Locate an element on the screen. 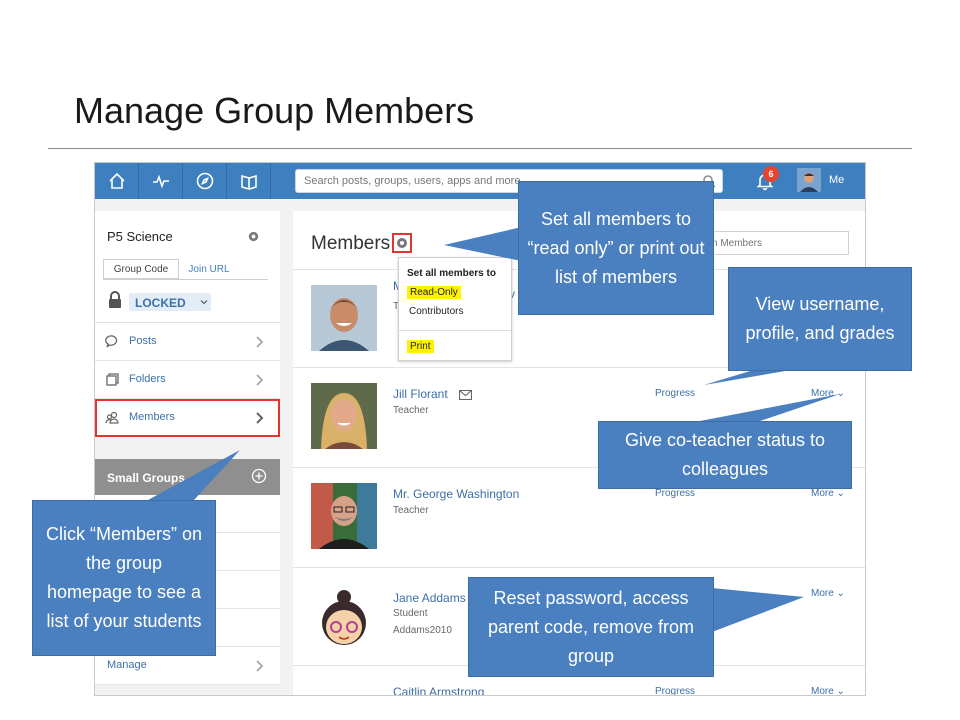 The width and height of the screenshot is (960, 720). group-name: P5 Science is located at coordinates (140, 236).